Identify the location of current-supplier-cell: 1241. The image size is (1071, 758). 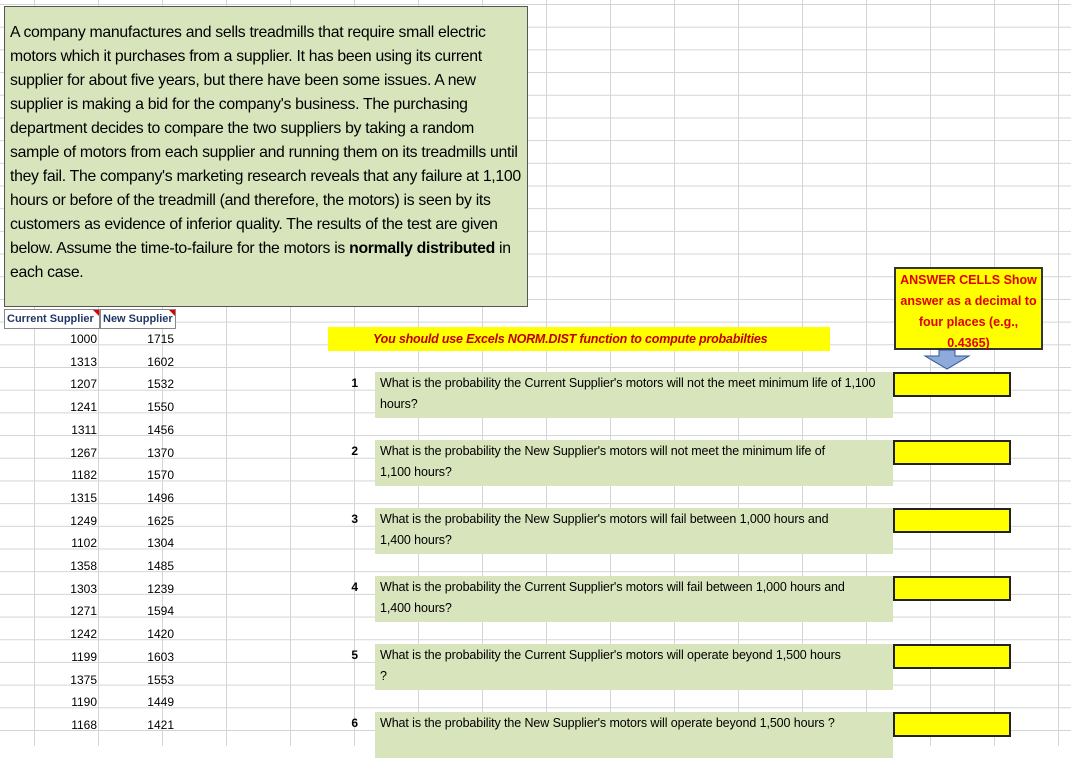
(50, 407).